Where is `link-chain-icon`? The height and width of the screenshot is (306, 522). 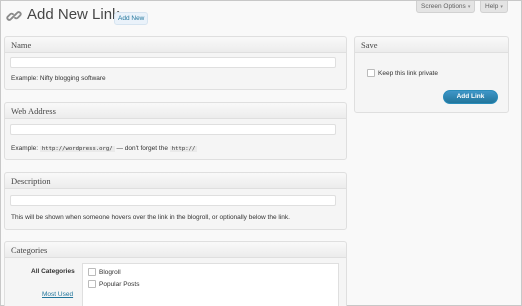 link-chain-icon is located at coordinates (14, 16).